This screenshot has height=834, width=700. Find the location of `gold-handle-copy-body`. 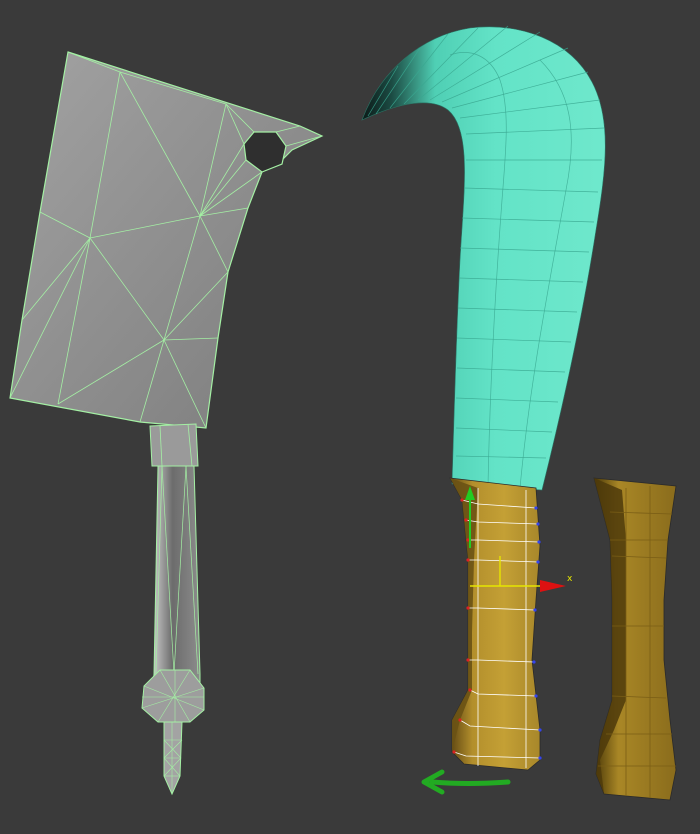

gold-handle-copy-body is located at coordinates (635, 639).